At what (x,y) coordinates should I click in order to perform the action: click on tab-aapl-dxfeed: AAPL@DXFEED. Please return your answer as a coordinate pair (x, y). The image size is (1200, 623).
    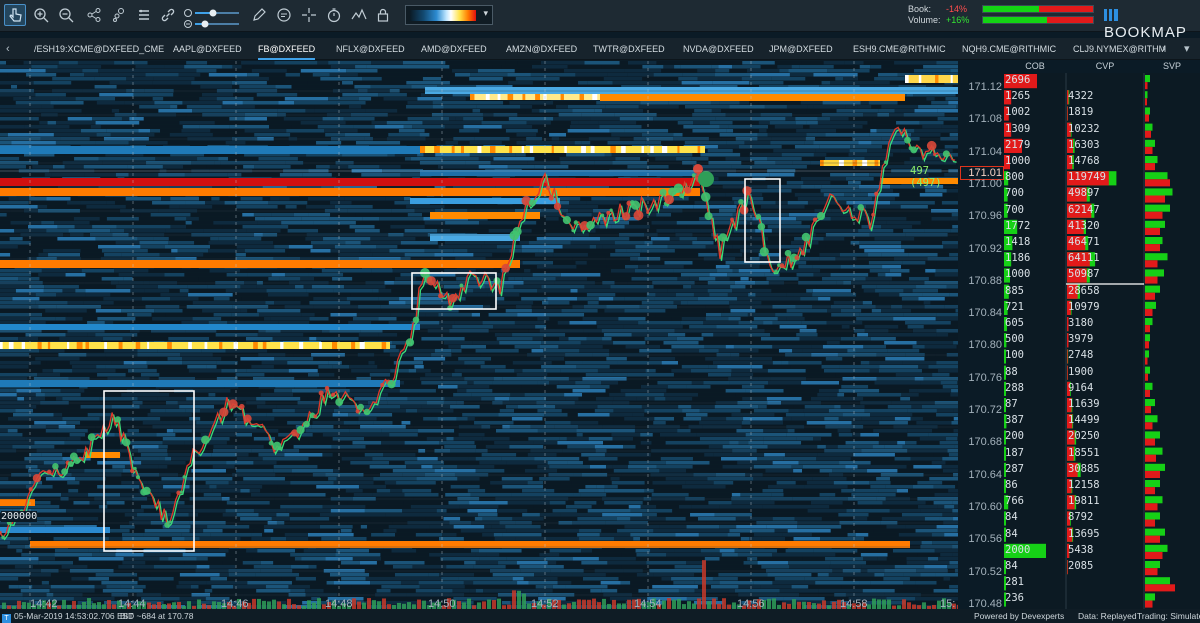
    Looking at the image, I should click on (207, 49).